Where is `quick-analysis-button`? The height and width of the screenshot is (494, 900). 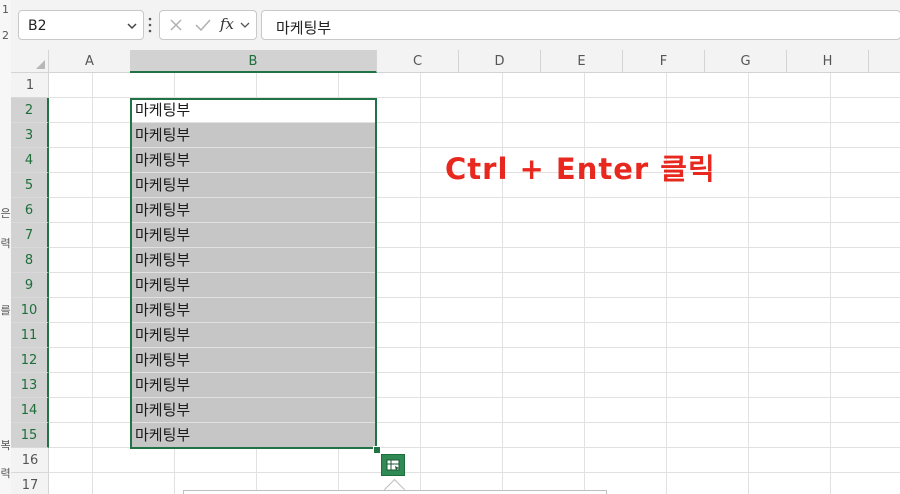 quick-analysis-button is located at coordinates (393, 465).